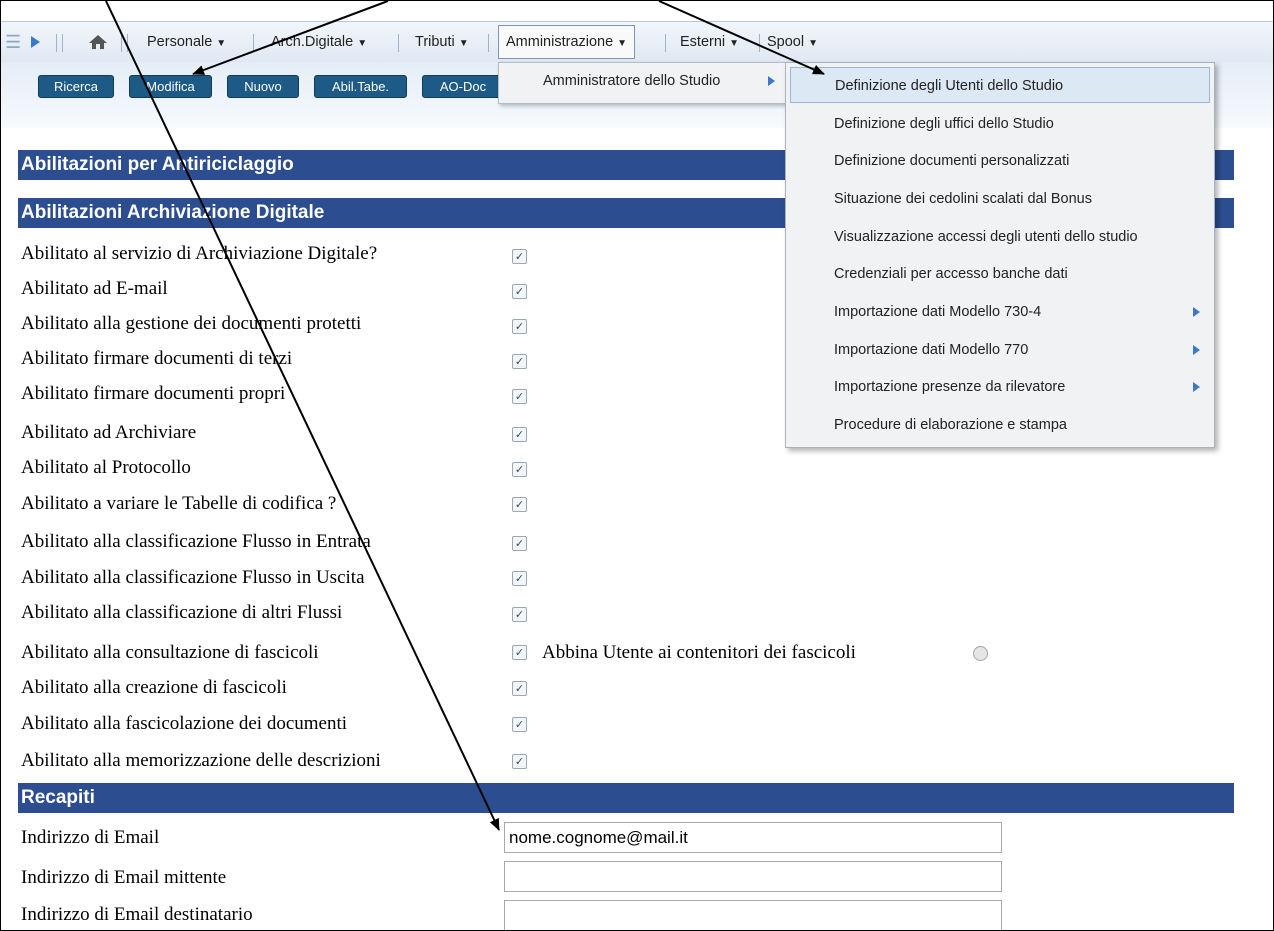 The width and height of the screenshot is (1274, 931). I want to click on arrow-to-definizione-utenti, so click(741, 38).